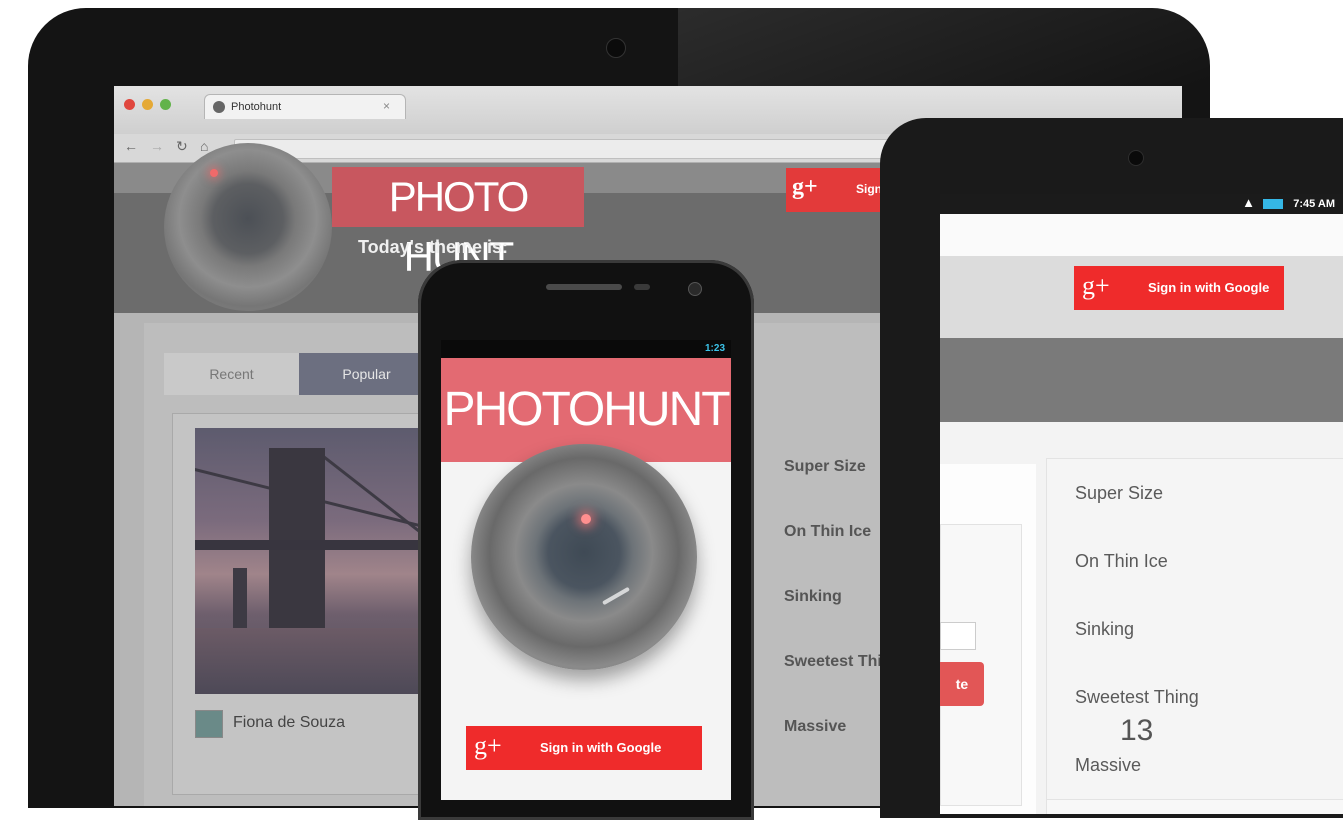 This screenshot has height=820, width=1343. I want to click on home-icon: ⌂, so click(204, 146).